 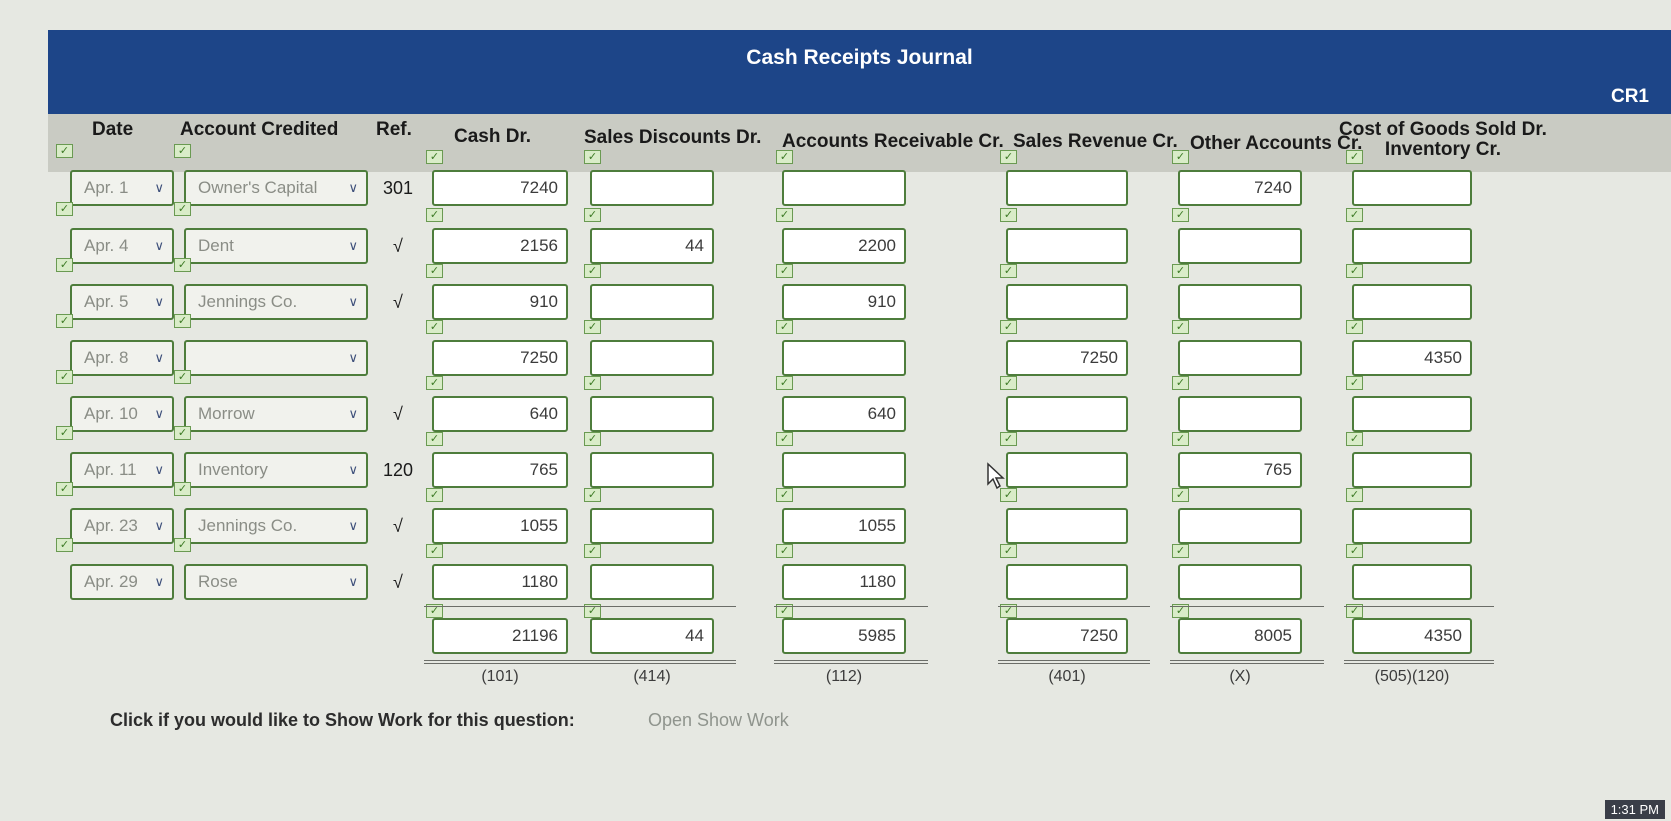 I want to click on account-credited-select: Morrow ∨, so click(x=276, y=414).